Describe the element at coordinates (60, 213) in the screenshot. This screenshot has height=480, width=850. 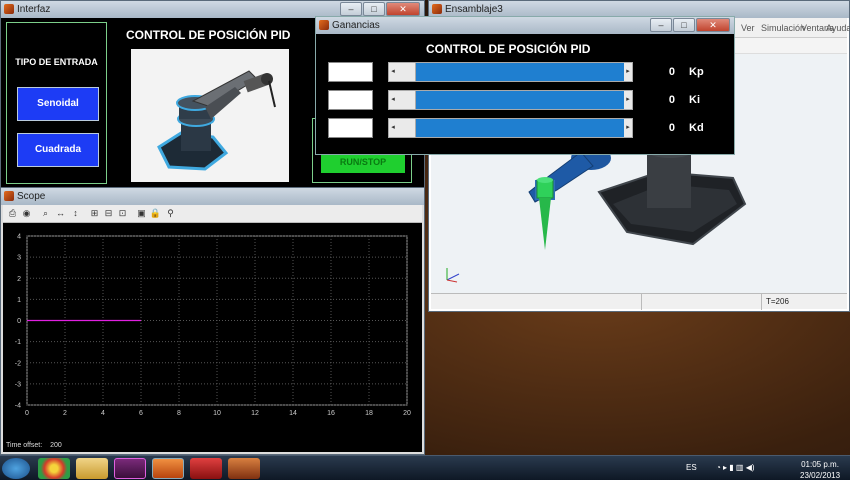
I see `zoom-x-icon: ↔` at that location.